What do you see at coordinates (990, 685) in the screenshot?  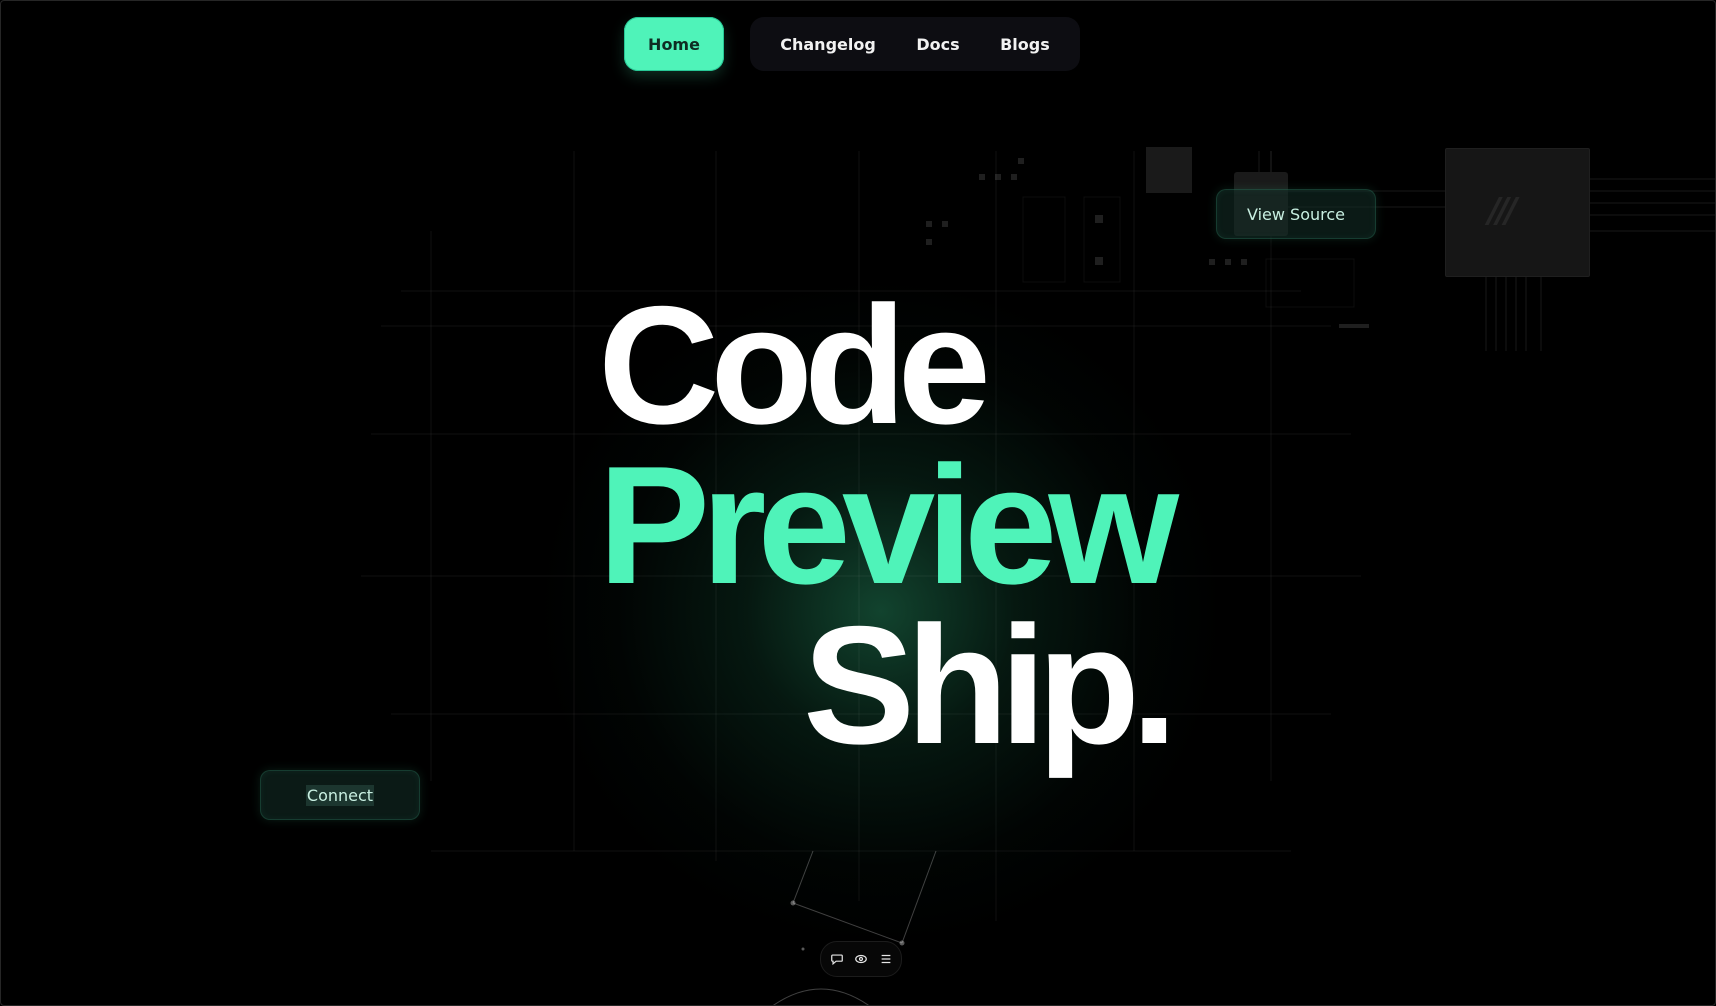 I see `headline-ship: Ship.` at bounding box center [990, 685].